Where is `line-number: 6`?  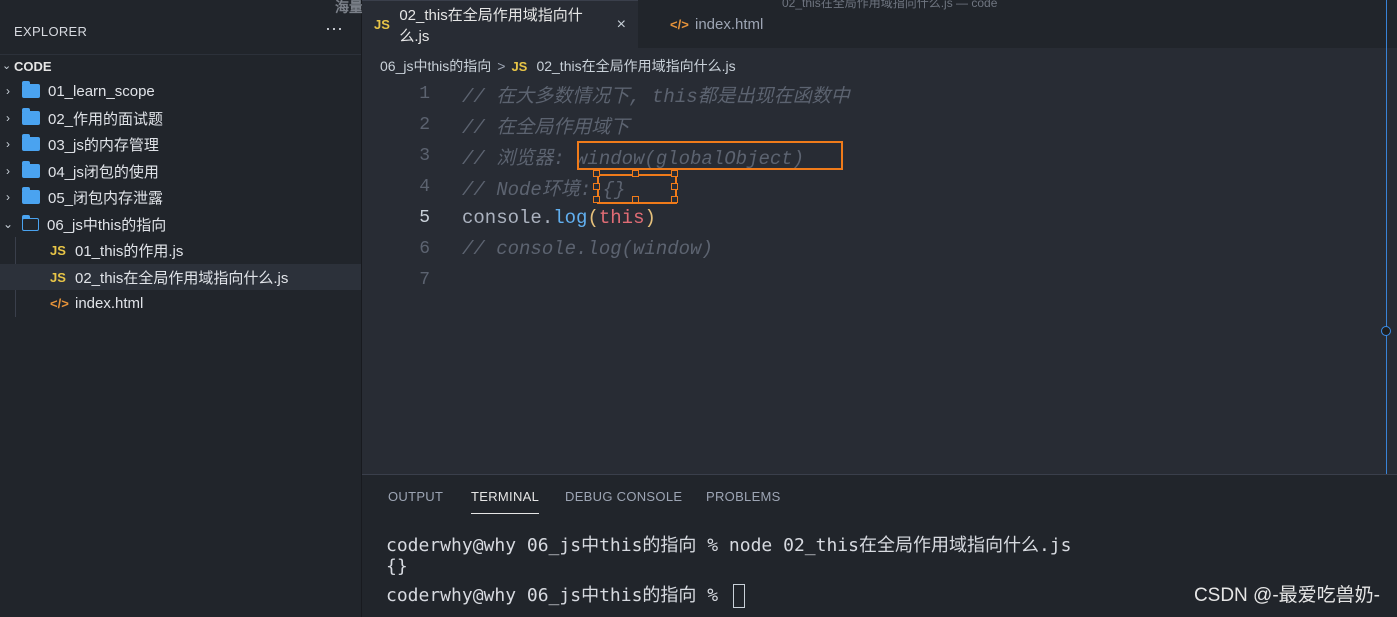 line-number: 6 is located at coordinates (424, 249).